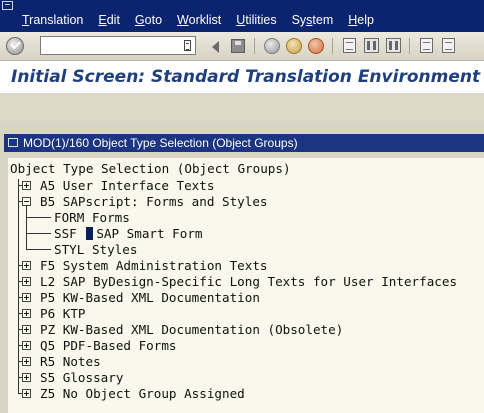 The width and height of the screenshot is (484, 413). Describe the element at coordinates (48, 393) in the screenshot. I see `node-code: Z5` at that location.